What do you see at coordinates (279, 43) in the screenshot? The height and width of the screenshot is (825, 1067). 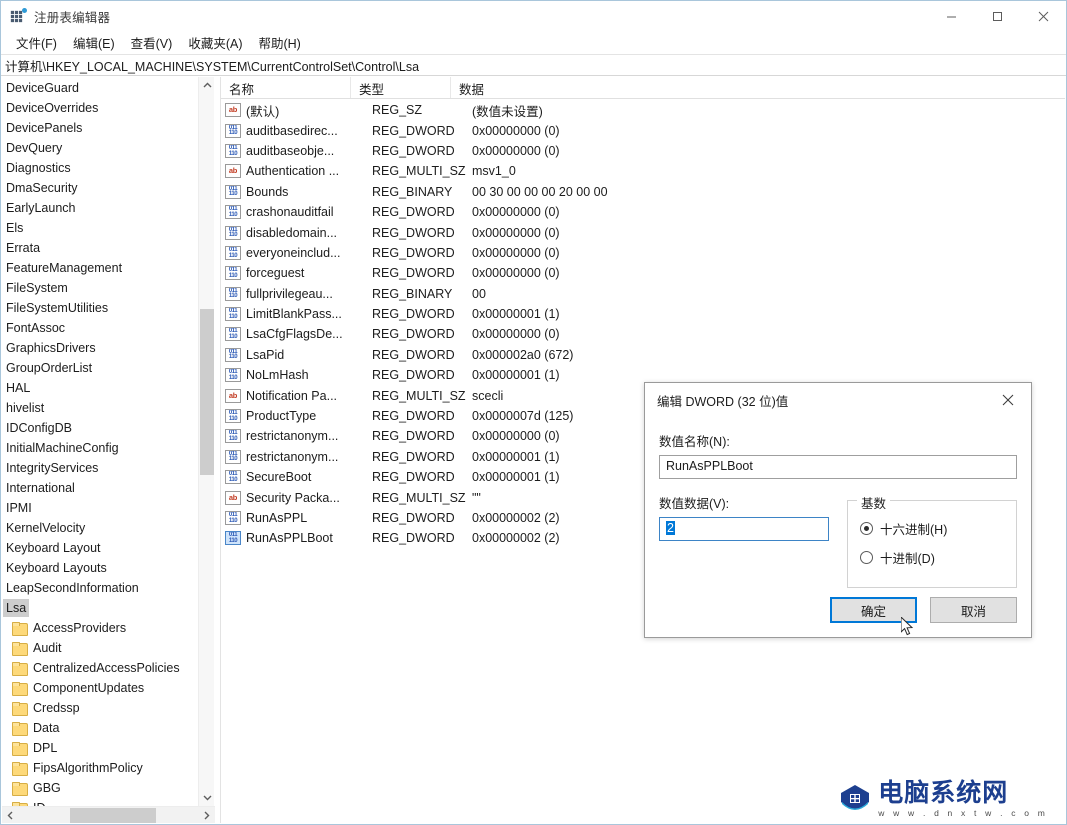 I see `menu-item-help: 帮助(H)` at bounding box center [279, 43].